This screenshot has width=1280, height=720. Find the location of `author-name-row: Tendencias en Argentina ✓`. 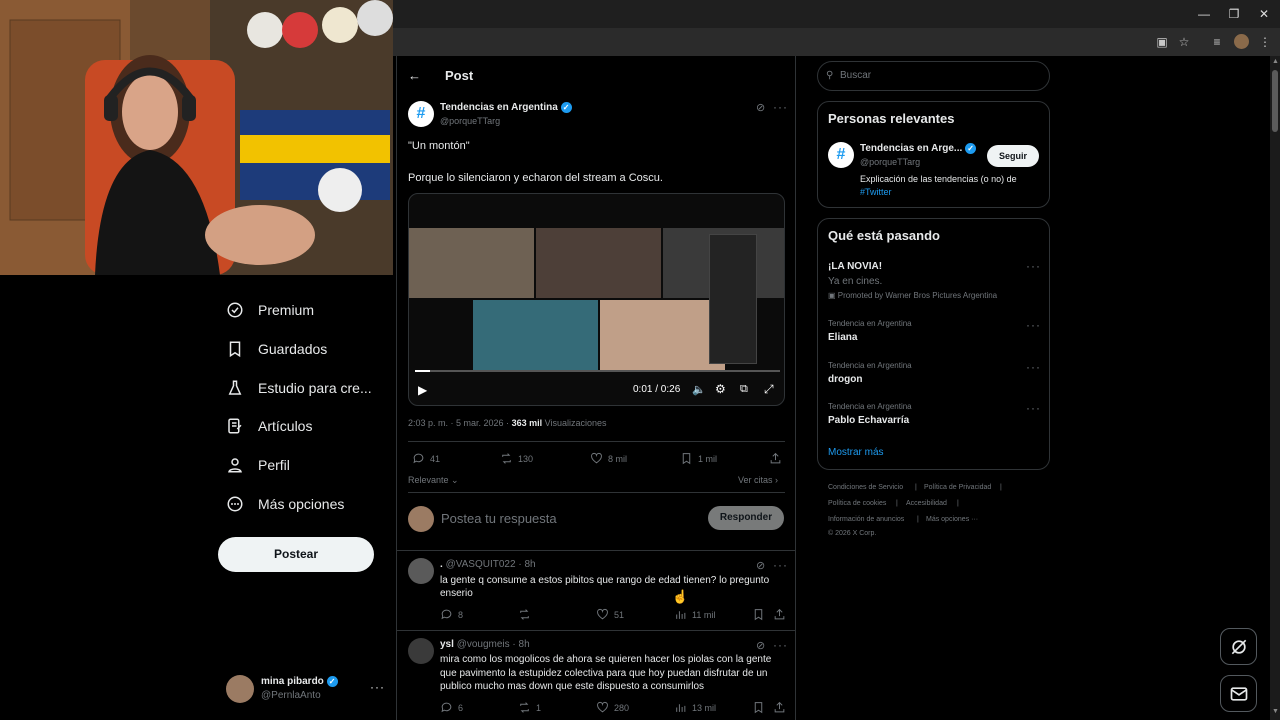

author-name-row: Tendencias en Argentina ✓ is located at coordinates (506, 107).